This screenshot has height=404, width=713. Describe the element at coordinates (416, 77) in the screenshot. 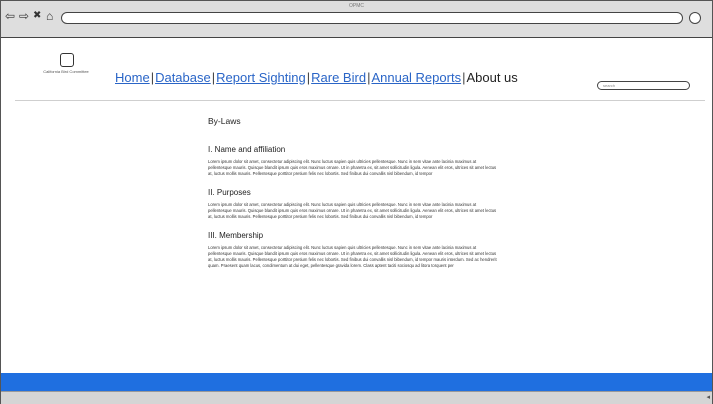

I see `nav-annual-reports: Annual Reports` at that location.